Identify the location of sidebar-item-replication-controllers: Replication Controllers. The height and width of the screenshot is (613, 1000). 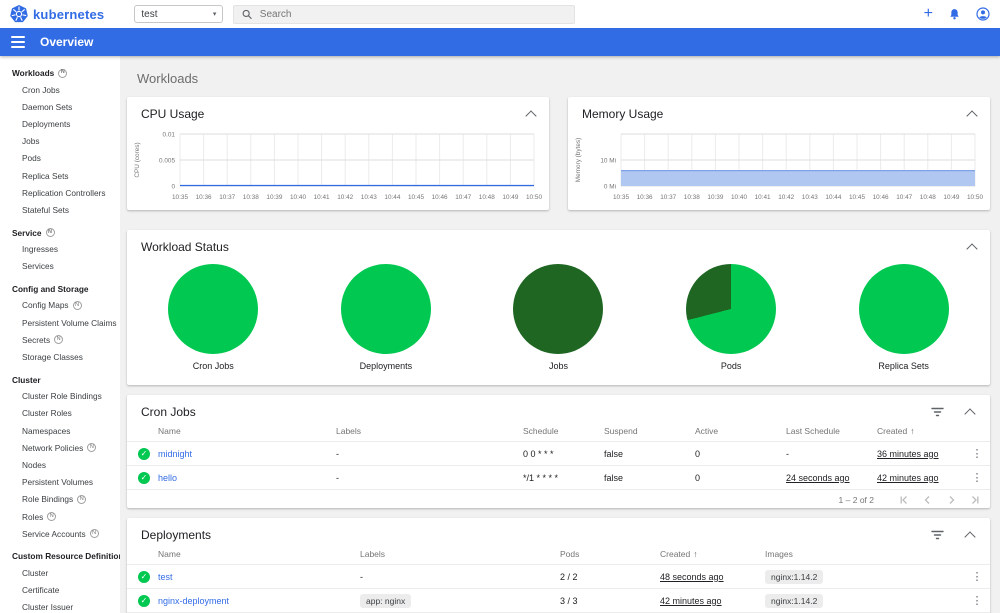
(60, 192).